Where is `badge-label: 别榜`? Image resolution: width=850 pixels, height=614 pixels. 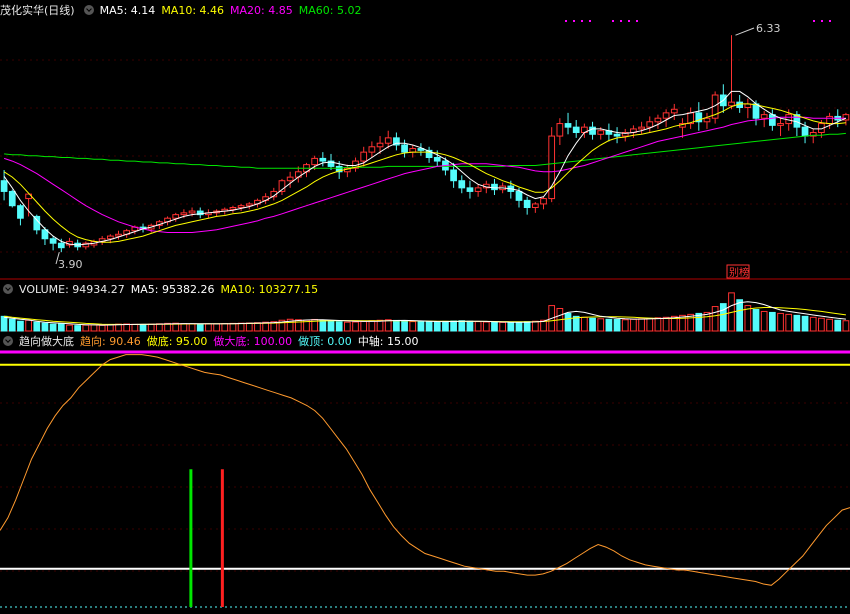 badge-label: 别榜 is located at coordinates (739, 272).